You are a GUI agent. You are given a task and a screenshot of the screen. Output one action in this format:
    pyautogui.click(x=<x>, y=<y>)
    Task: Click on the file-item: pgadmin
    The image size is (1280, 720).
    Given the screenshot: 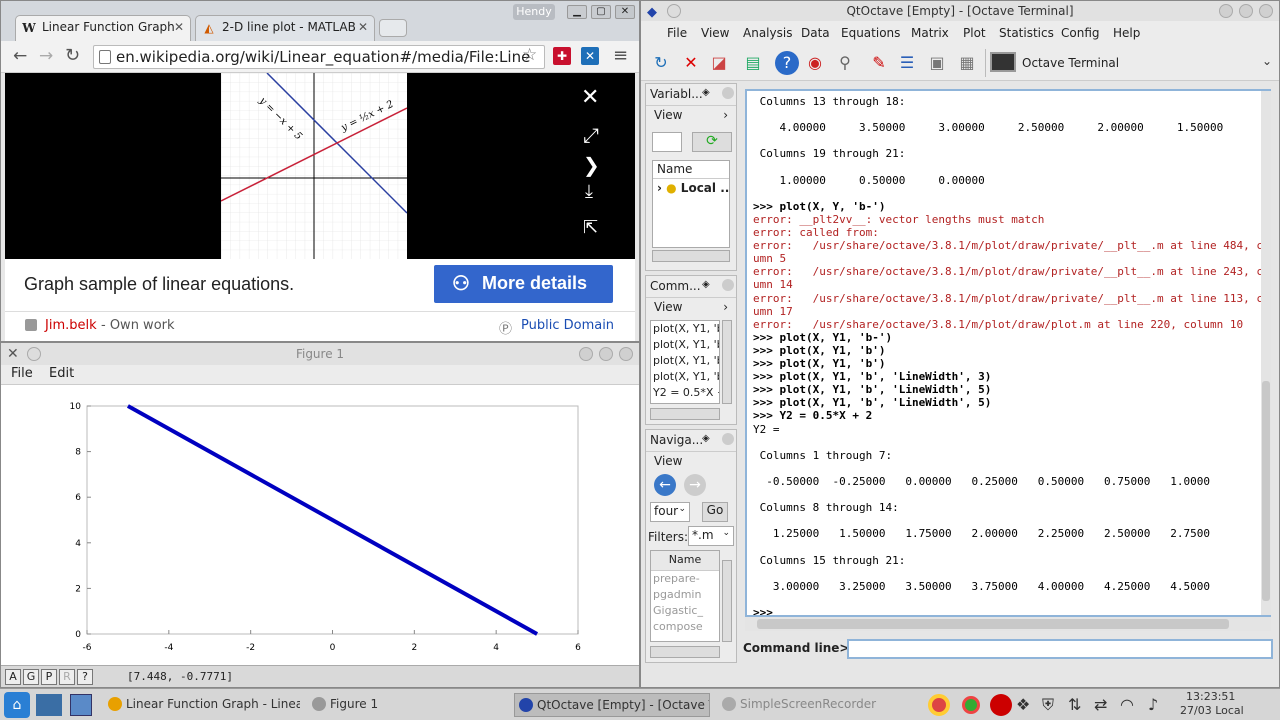 What is the action you would take?
    pyautogui.click(x=685, y=595)
    